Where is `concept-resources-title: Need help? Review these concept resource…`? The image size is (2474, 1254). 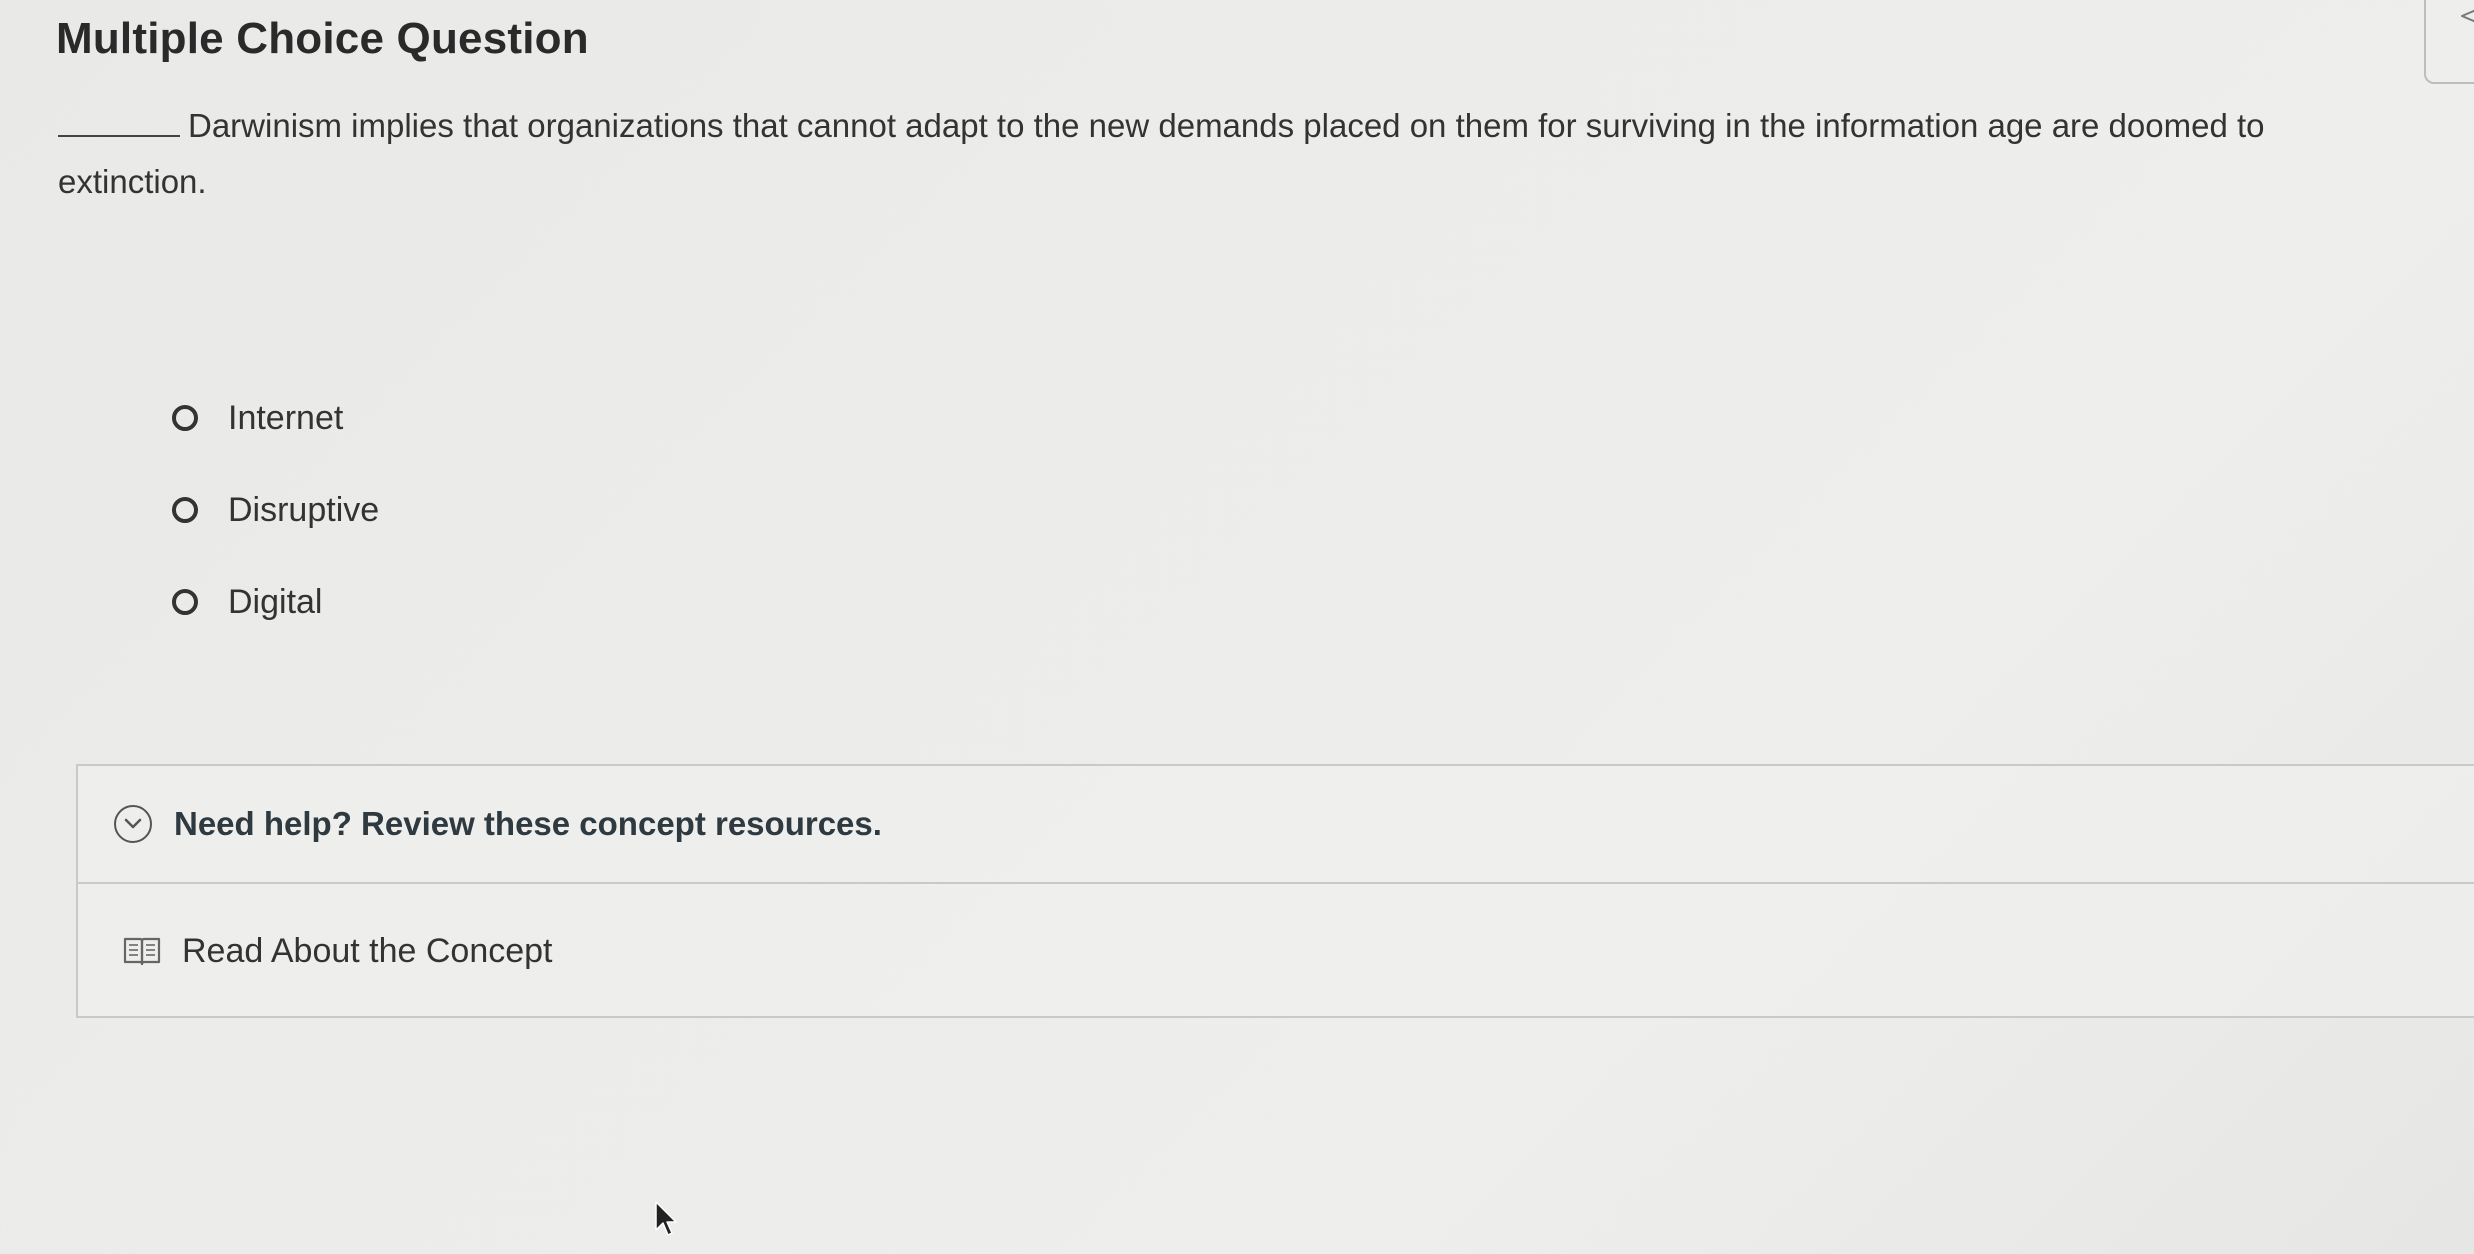 concept-resources-title: Need help? Review these concept resource… is located at coordinates (528, 823).